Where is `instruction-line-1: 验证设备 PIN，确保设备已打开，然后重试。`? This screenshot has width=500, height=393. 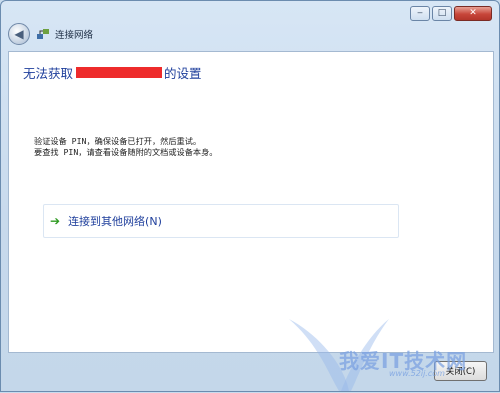 instruction-line-1: 验证设备 PIN，确保设备已打开，然后重试。 is located at coordinates (118, 141).